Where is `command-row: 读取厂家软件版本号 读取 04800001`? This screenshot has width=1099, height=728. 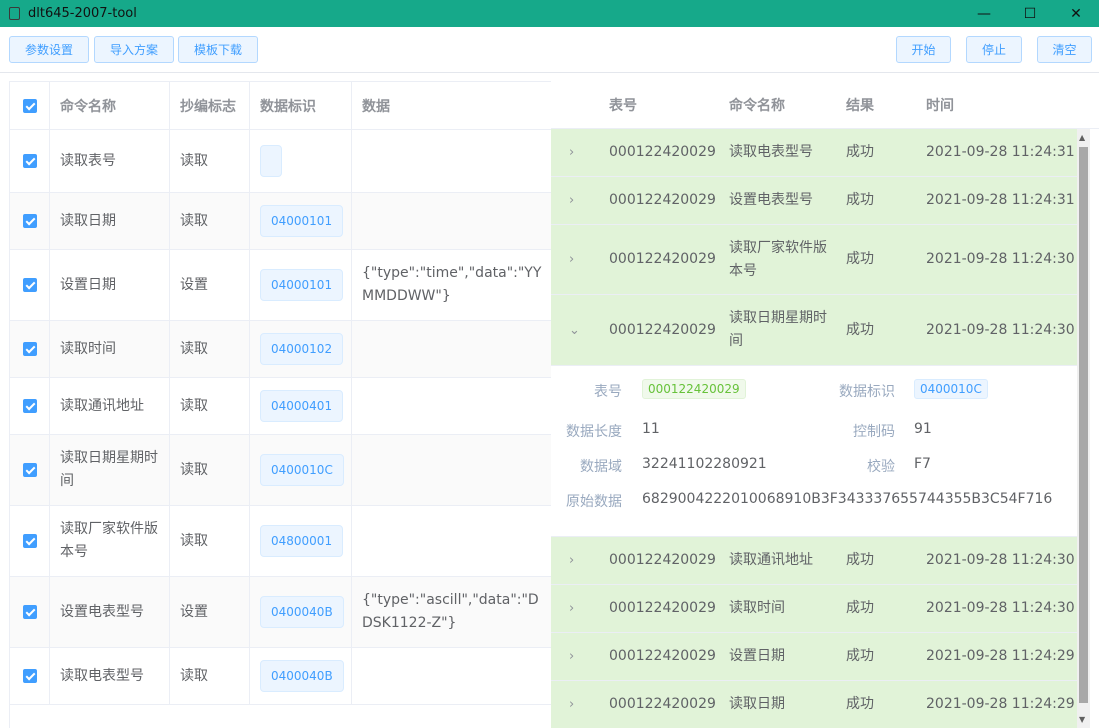
command-row: 读取厂家软件版本号 读取 04800001 is located at coordinates (280, 541).